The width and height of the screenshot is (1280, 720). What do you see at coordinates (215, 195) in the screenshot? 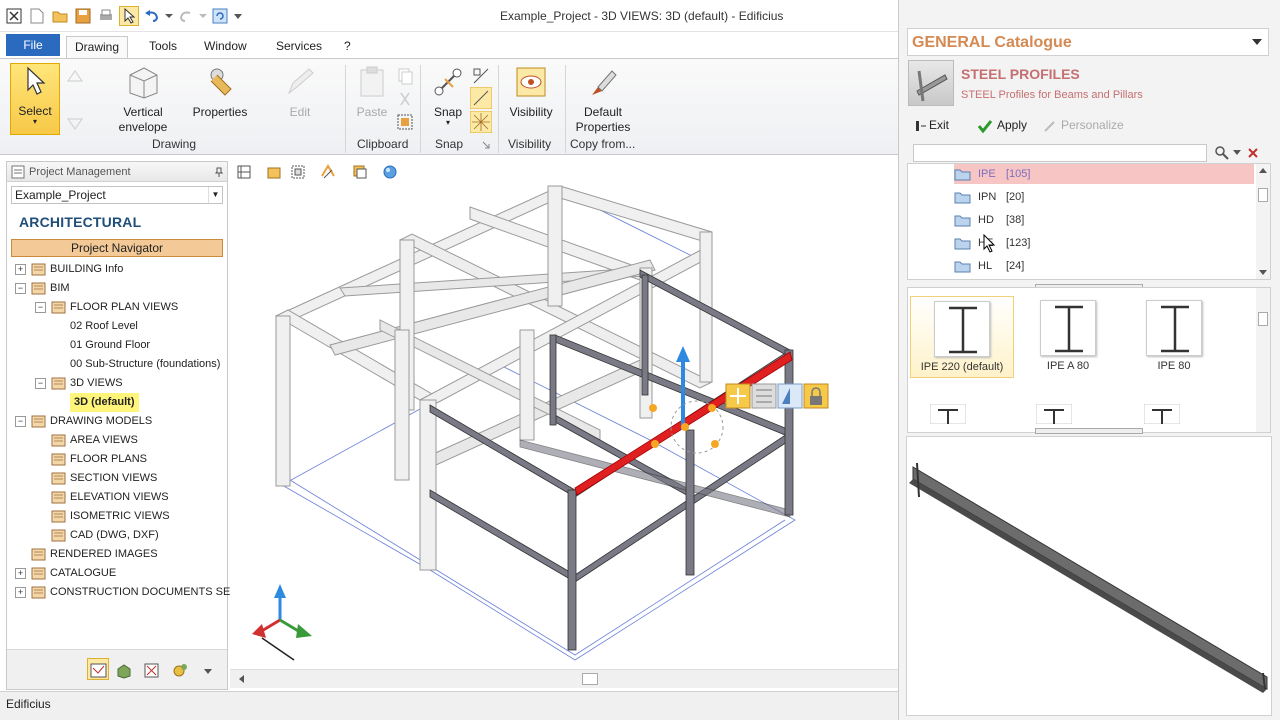
I see `chevron-down-icon: ▼` at bounding box center [215, 195].